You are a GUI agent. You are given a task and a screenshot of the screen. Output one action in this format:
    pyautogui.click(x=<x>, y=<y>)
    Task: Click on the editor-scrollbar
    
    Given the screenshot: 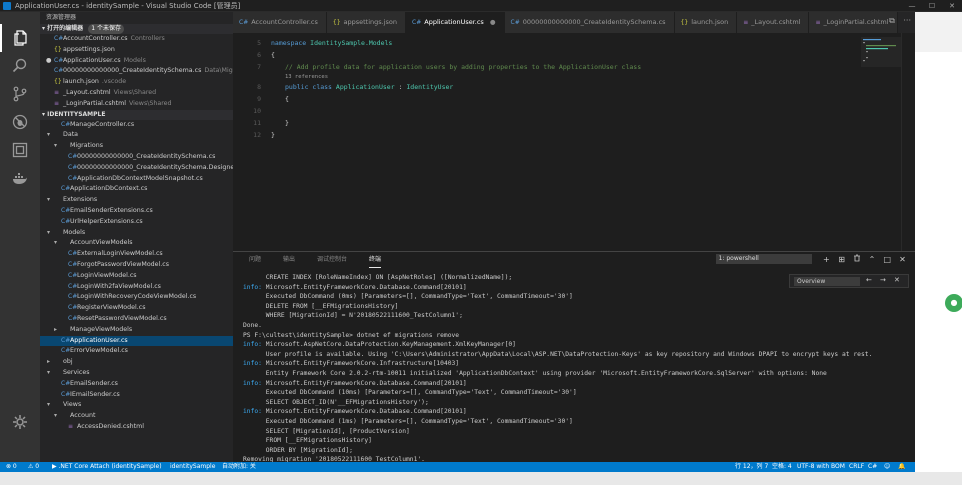 What is the action you would take?
    pyautogui.click(x=908, y=142)
    